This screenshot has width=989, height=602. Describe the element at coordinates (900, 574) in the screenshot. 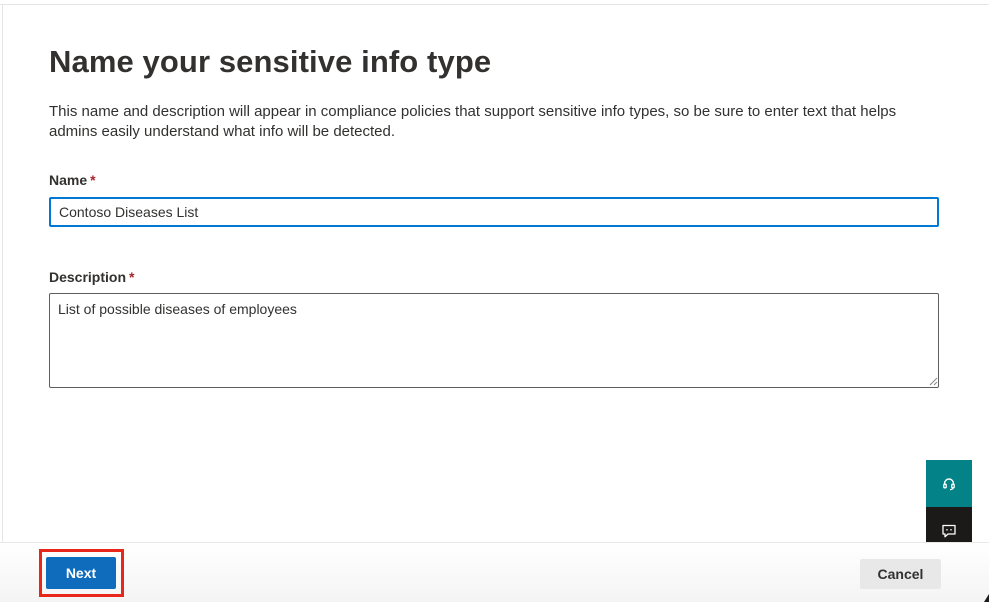

I see `cancel-button: Cancel` at that location.